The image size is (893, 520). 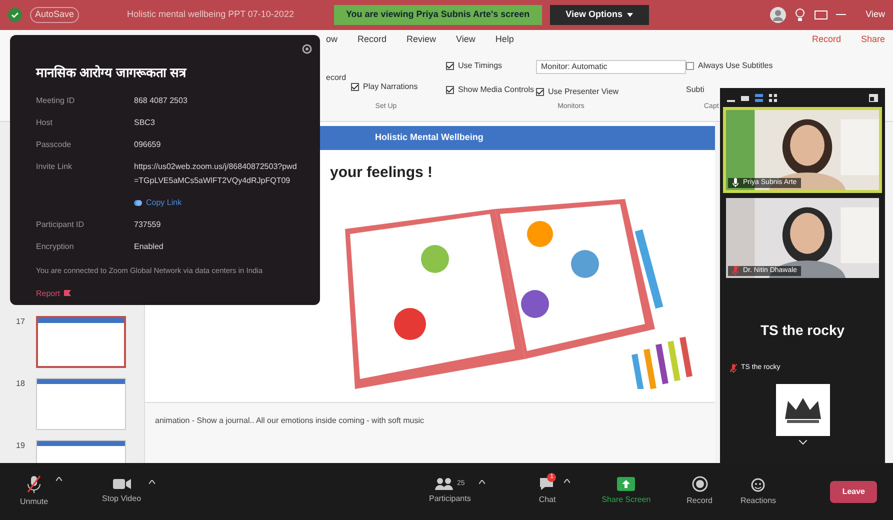 I want to click on field-label: Participant ID, so click(x=61, y=224).